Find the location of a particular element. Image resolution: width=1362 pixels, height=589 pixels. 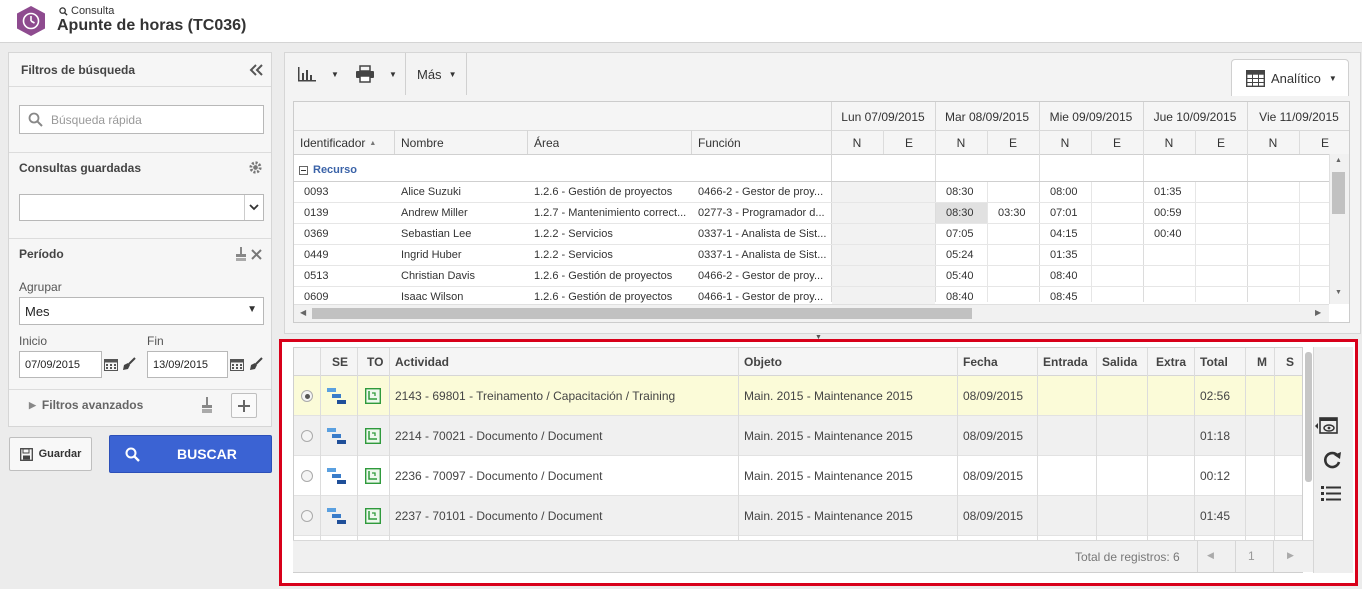

hours-cell: 08:00 is located at coordinates (1070, 192).